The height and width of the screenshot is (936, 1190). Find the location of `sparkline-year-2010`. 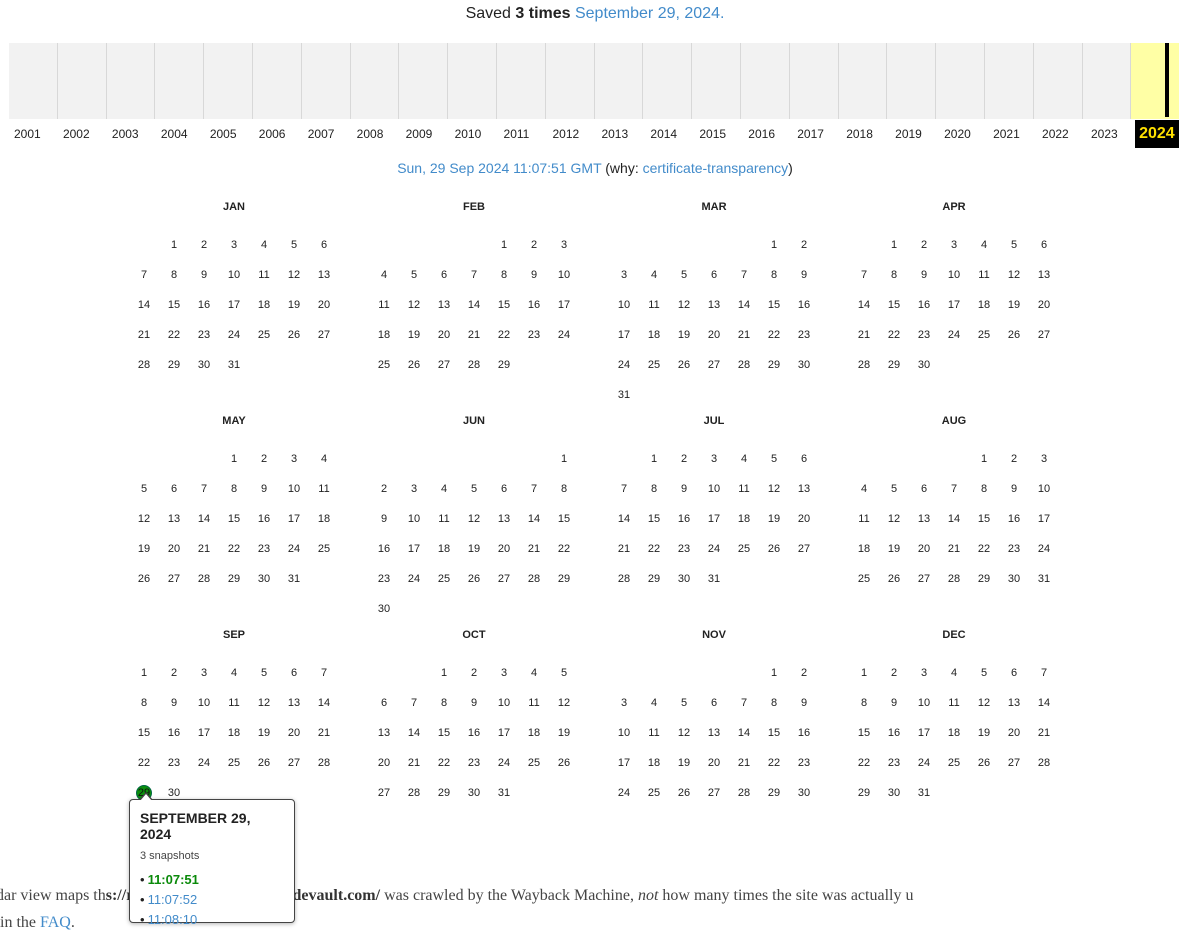

sparkline-year-2010 is located at coordinates (472, 81).